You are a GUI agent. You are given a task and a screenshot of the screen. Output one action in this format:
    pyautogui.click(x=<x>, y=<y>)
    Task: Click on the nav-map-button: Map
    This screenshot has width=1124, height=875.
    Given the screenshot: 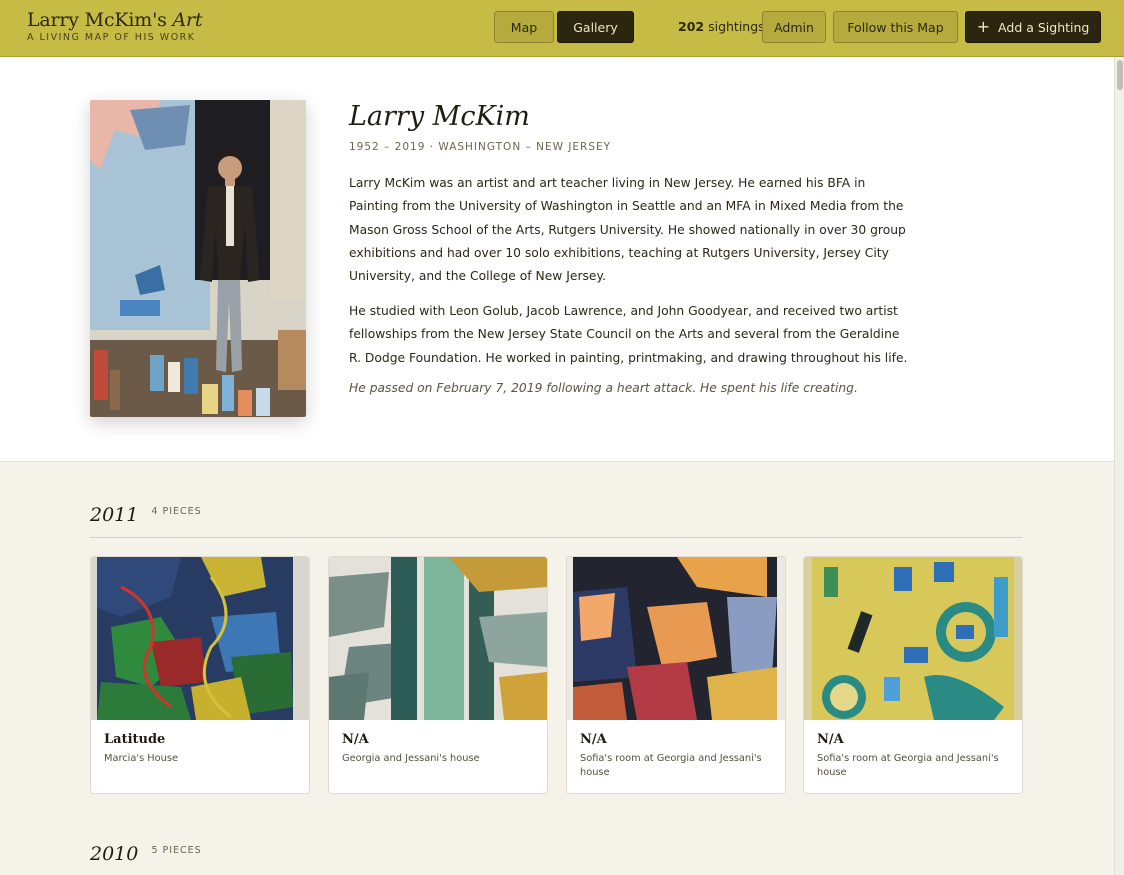 What is the action you would take?
    pyautogui.click(x=524, y=27)
    